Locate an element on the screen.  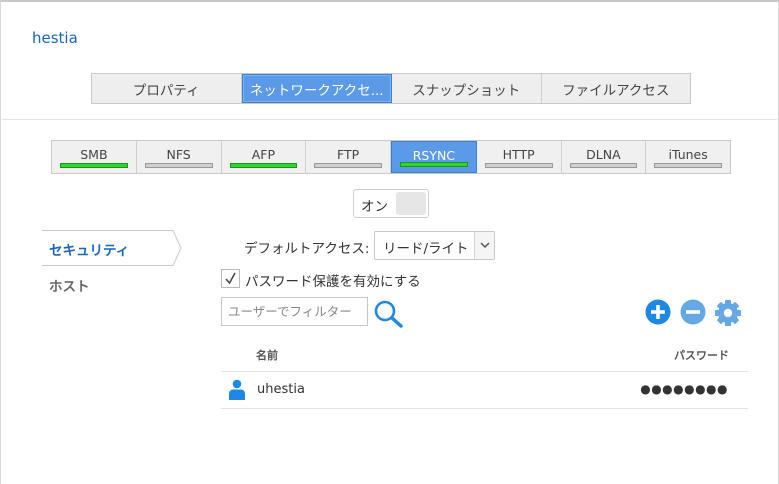
sidebar-item-host: ホスト is located at coordinates (69, 285).